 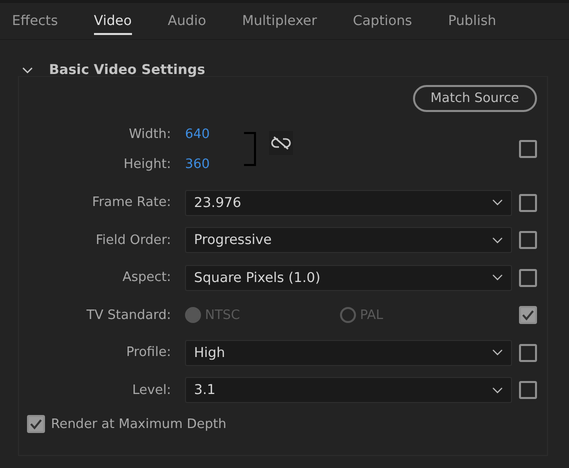 What do you see at coordinates (472, 19) in the screenshot?
I see `tab: Publish` at bounding box center [472, 19].